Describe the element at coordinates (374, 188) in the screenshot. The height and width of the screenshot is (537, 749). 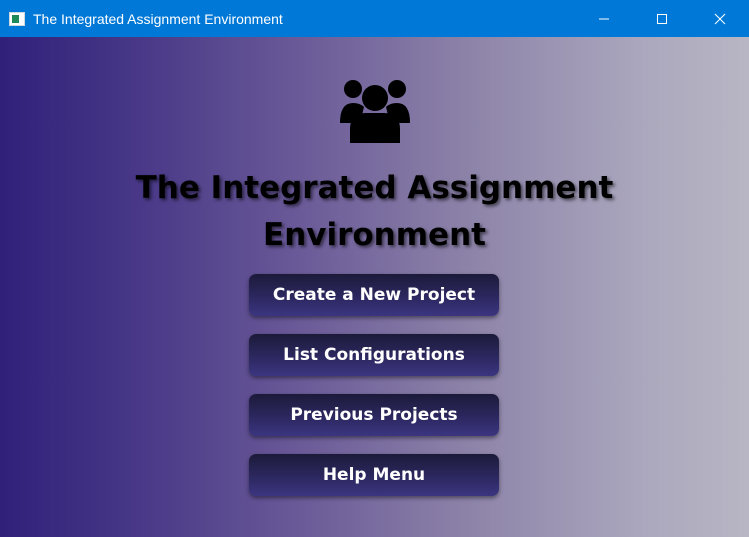
I see `page-title-line1: The Integrated Assignment` at that location.